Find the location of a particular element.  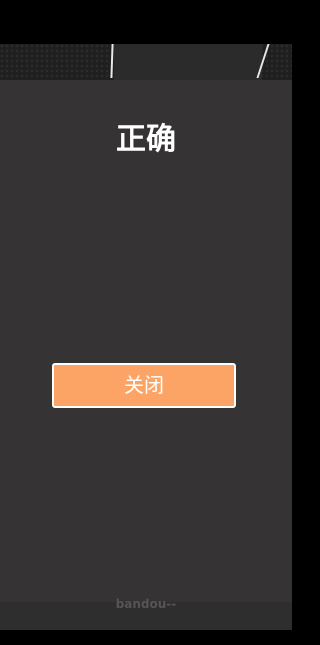

background-panel is located at coordinates (188, 62).